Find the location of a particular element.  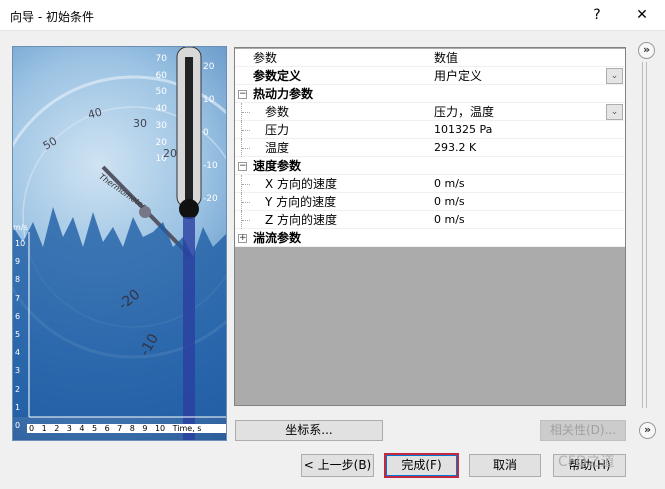

x-tick: 8 is located at coordinates (132, 428).